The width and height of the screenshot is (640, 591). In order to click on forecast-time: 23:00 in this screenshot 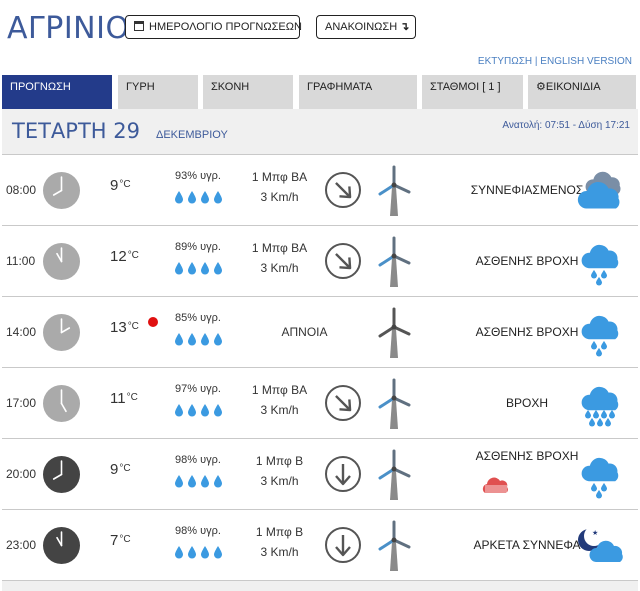, I will do `click(21, 545)`.